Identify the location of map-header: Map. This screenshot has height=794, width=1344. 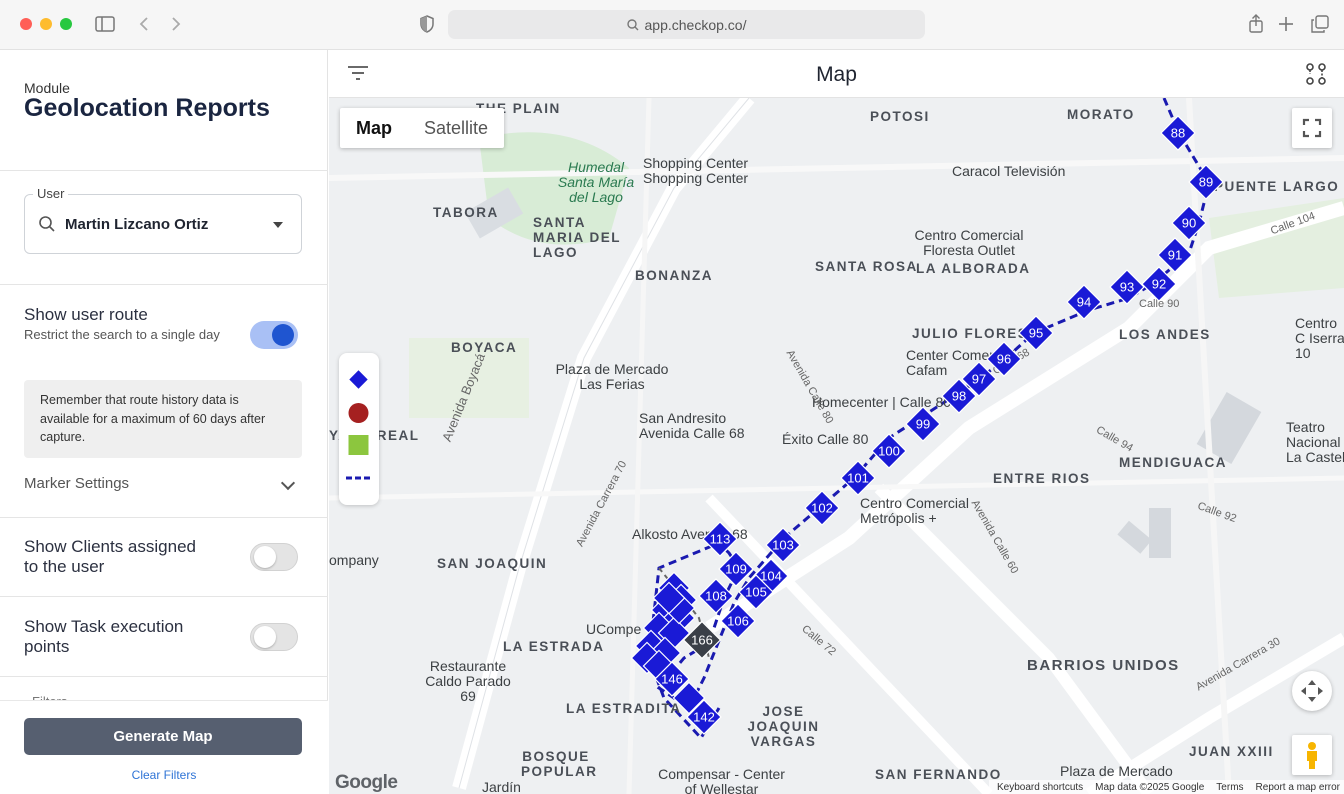
(836, 74).